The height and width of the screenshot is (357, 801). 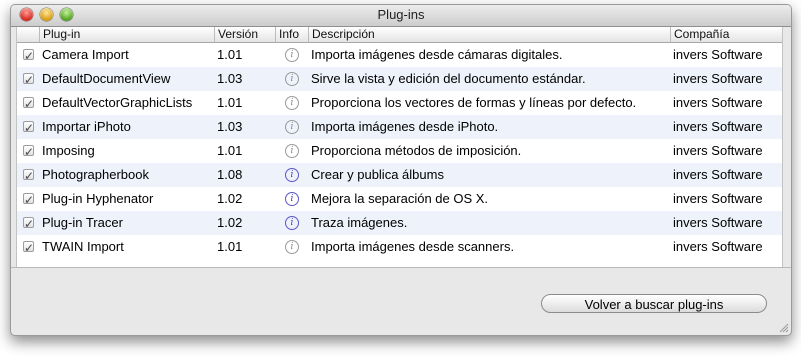 I want to click on plugin-name: Plug-in Tracer, so click(x=82, y=222).